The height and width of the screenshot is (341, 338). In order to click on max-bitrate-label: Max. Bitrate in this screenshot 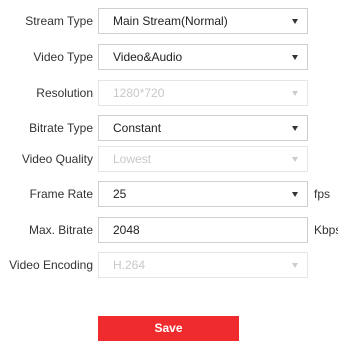, I will do `click(60, 230)`.